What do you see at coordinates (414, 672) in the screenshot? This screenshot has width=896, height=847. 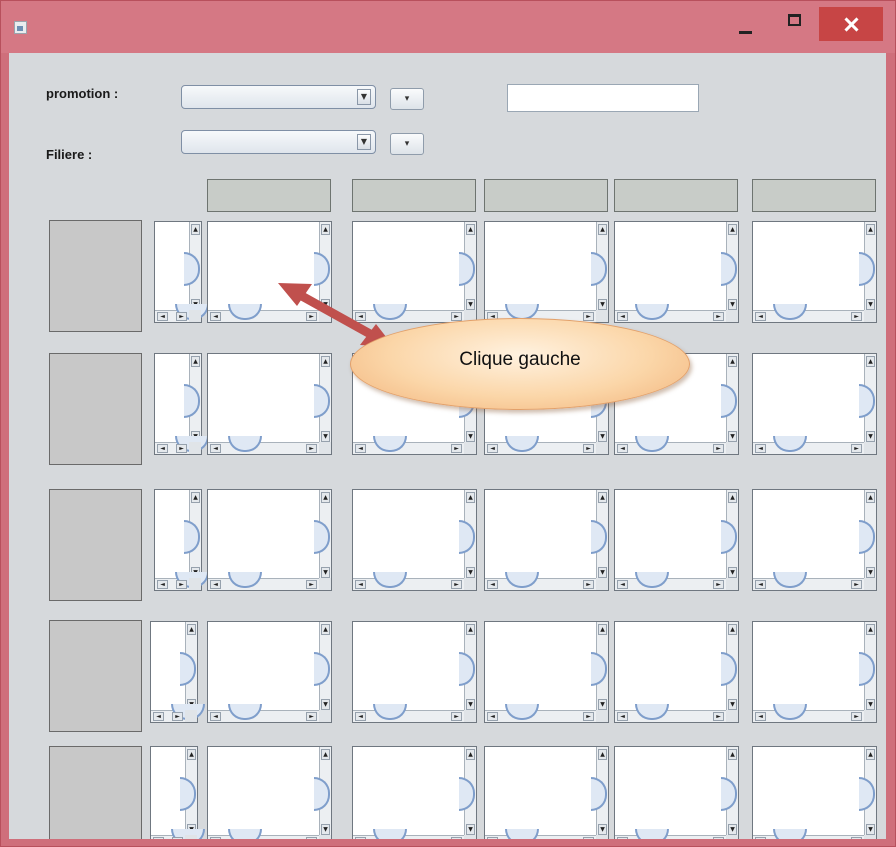 I see `grid-cell-r4-c2: ▲ ▼ ◄ ►` at bounding box center [414, 672].